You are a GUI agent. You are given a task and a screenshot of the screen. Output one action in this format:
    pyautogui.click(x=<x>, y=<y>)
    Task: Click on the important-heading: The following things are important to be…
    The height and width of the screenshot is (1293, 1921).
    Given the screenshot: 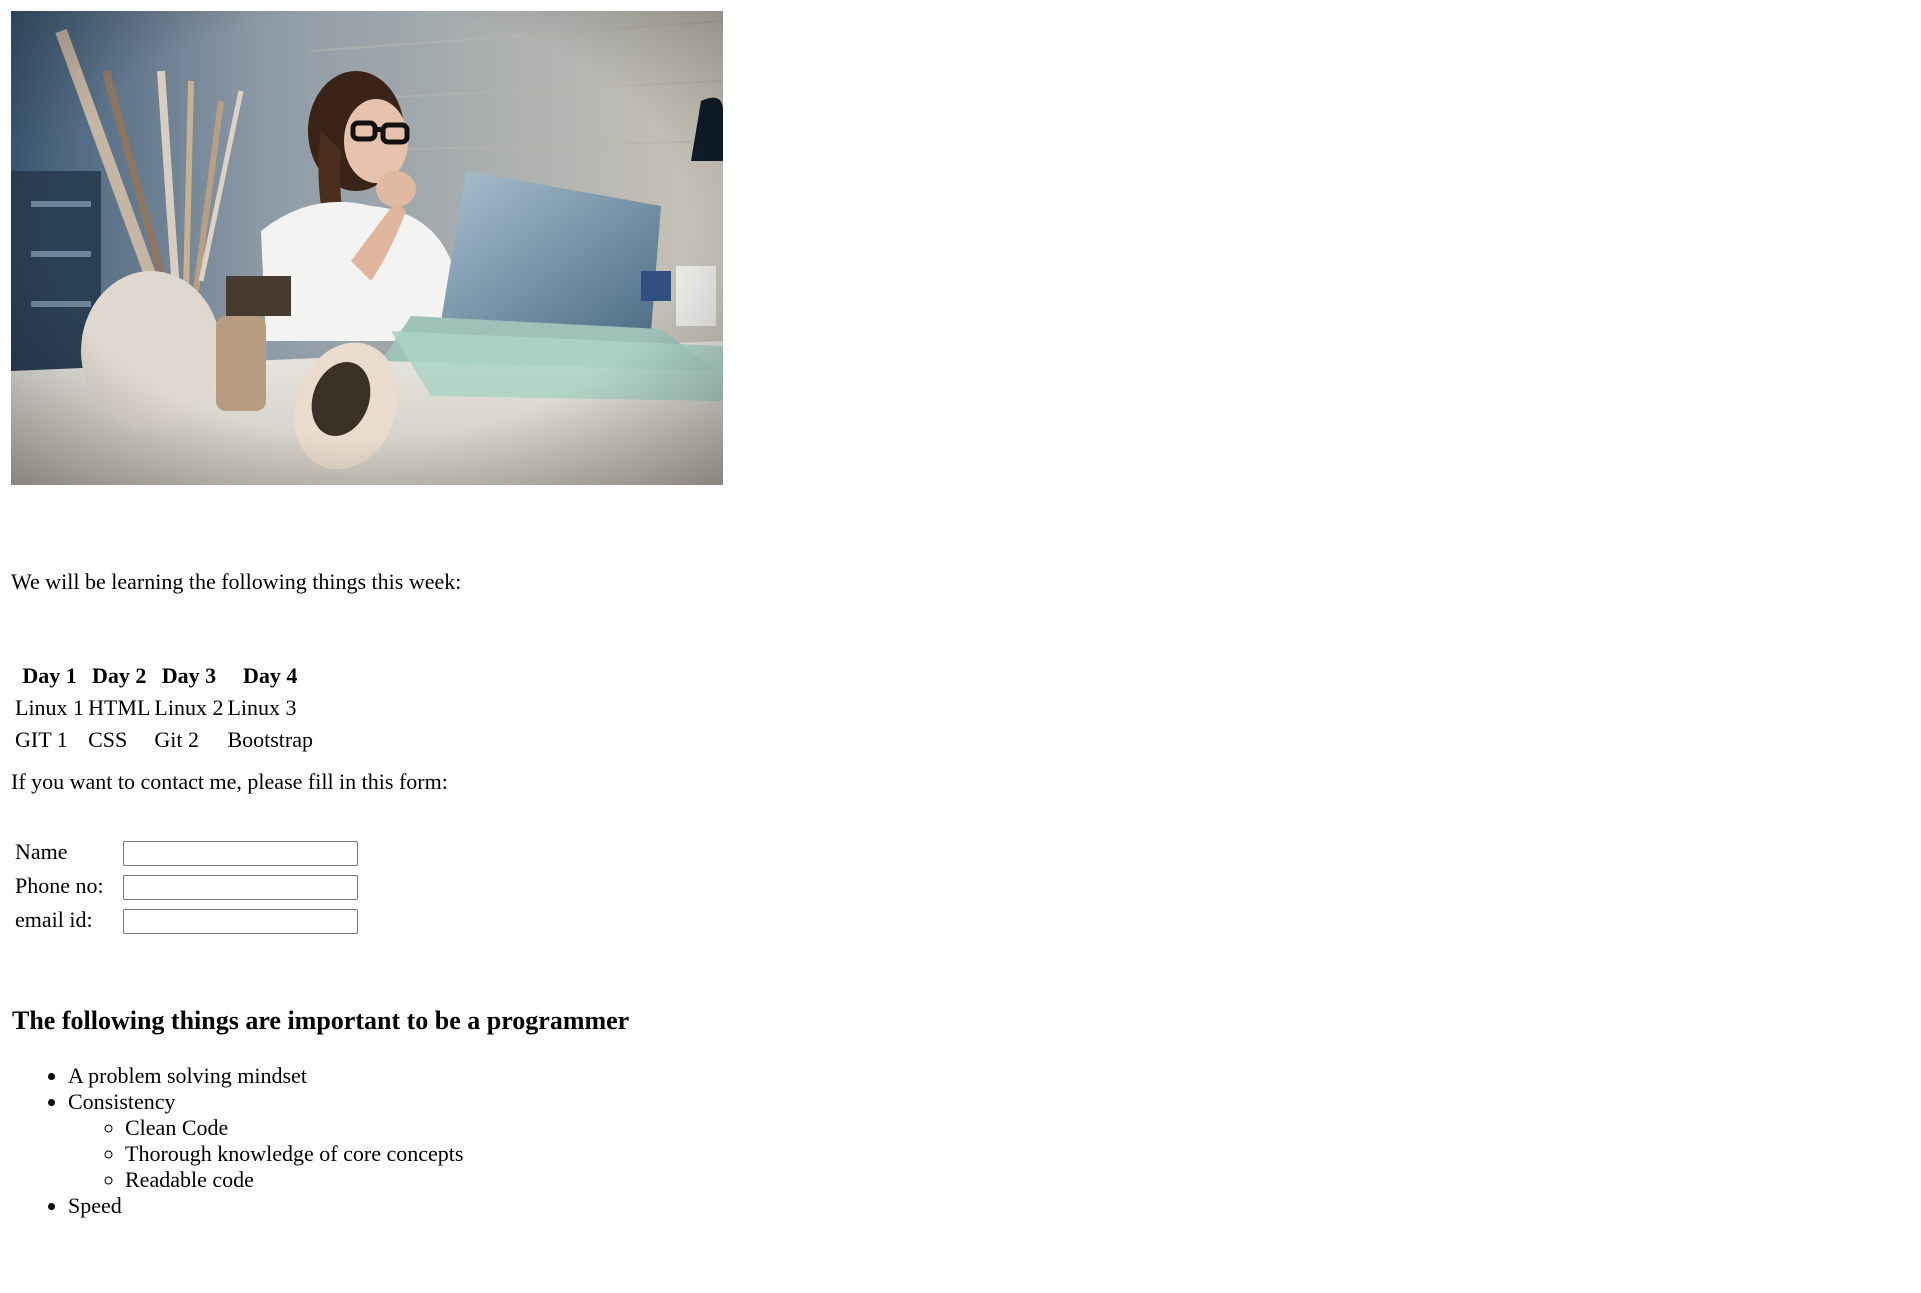 What is the action you would take?
    pyautogui.click(x=321, y=1020)
    